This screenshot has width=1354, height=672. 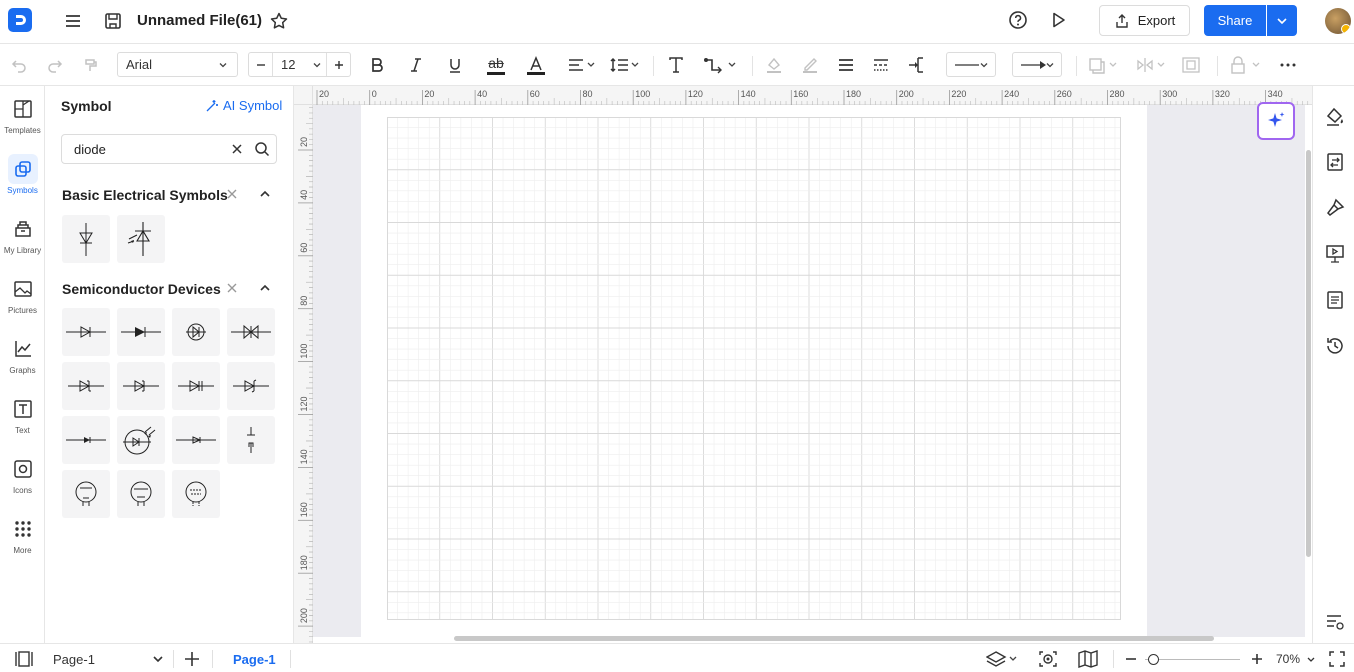 I want to click on shadow-icon, so click(x=1104, y=65).